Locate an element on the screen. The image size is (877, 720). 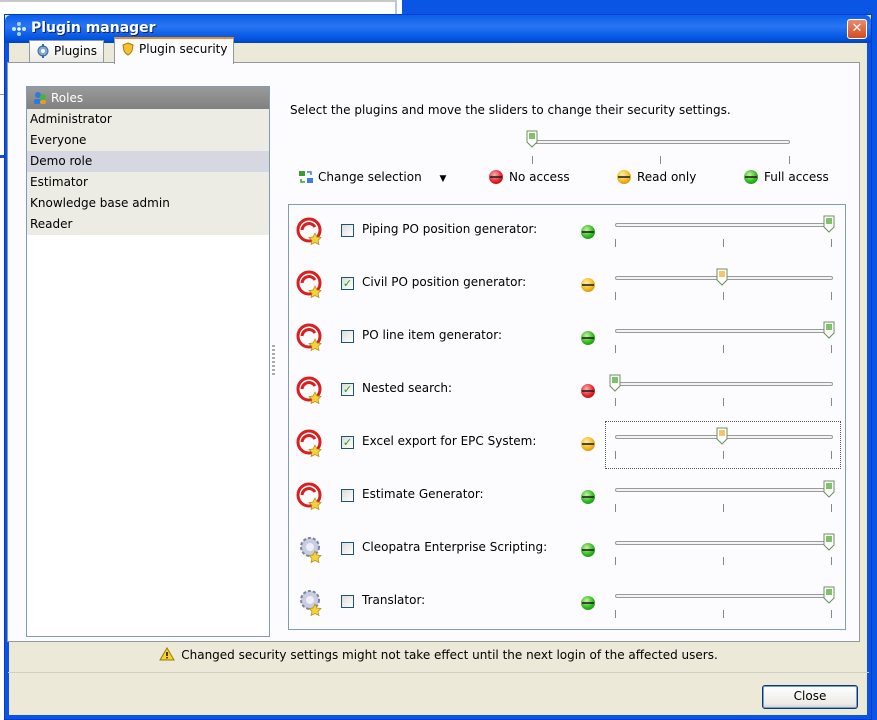
master-slider-thumb is located at coordinates (532, 139).